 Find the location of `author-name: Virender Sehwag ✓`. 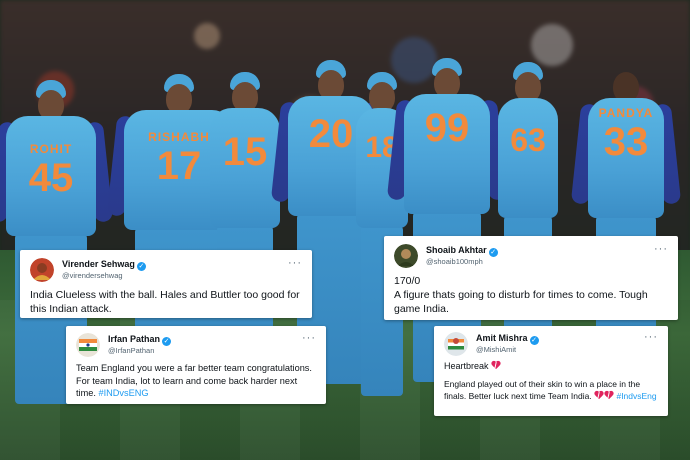

author-name: Virender Sehwag ✓ is located at coordinates (104, 265).